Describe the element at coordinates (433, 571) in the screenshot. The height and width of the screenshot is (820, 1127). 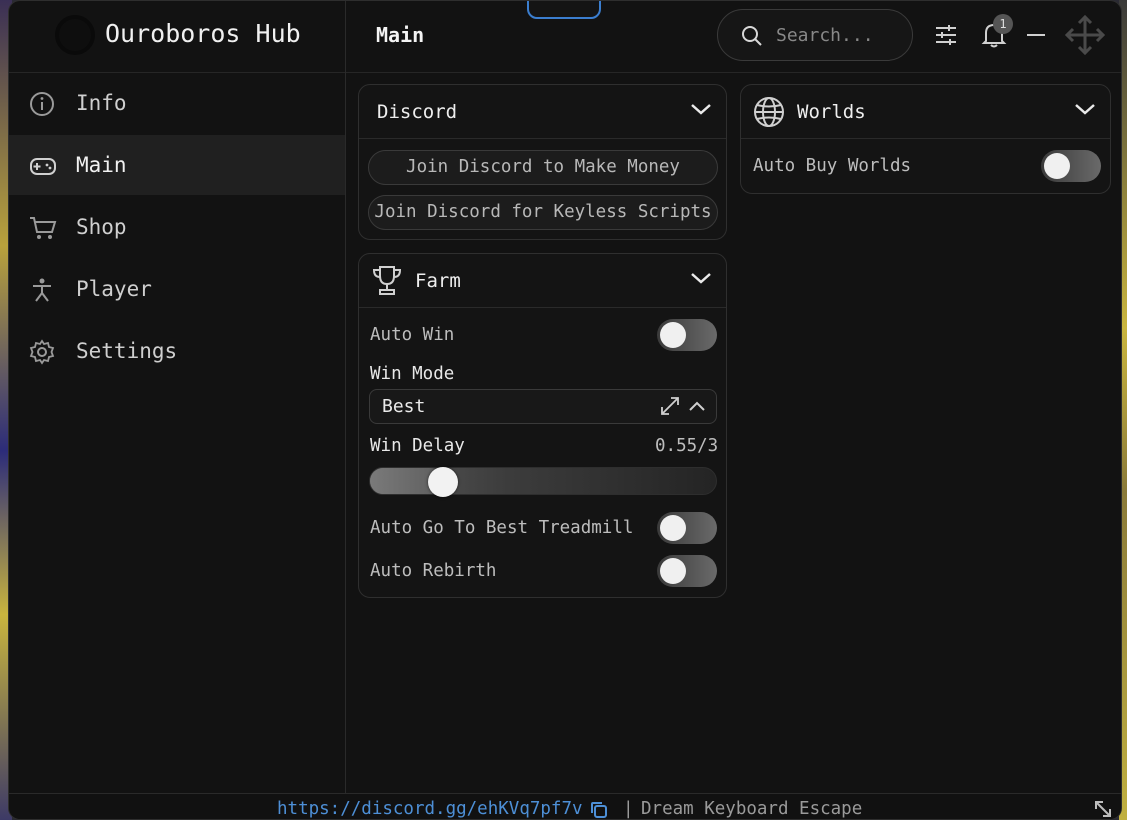
I see `auto-rebirth-label: Auto Rebirth` at that location.